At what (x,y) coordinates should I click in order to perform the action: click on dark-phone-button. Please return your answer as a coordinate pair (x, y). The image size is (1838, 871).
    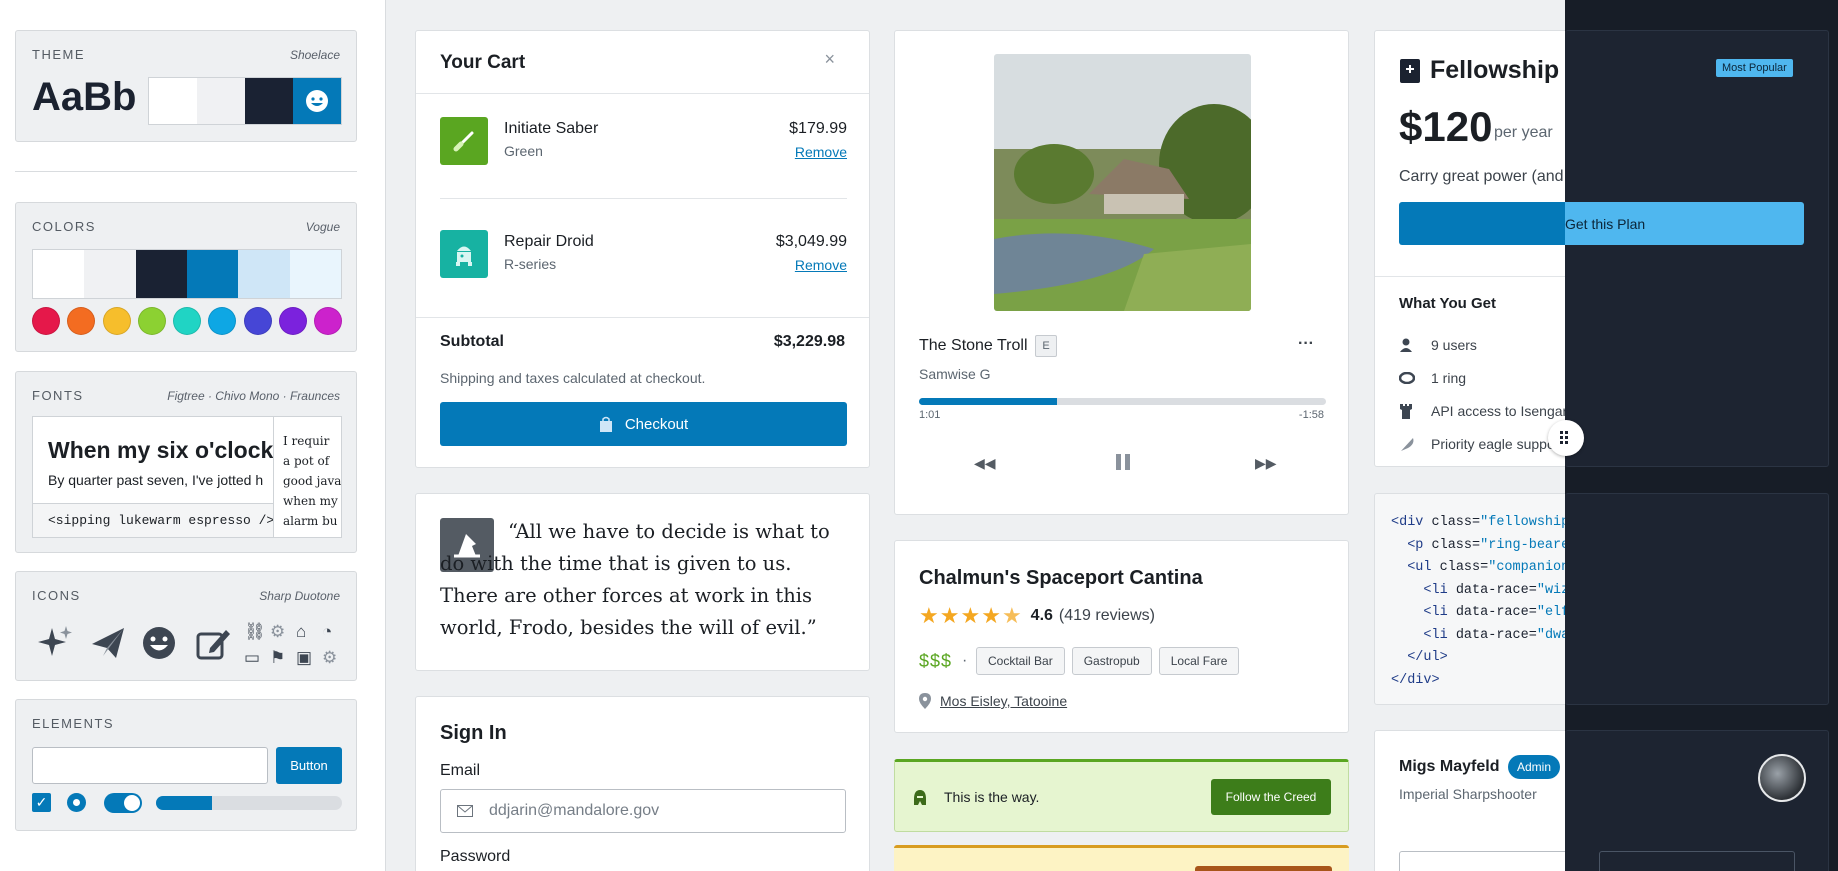
    Looking at the image, I should click on (1697, 861).